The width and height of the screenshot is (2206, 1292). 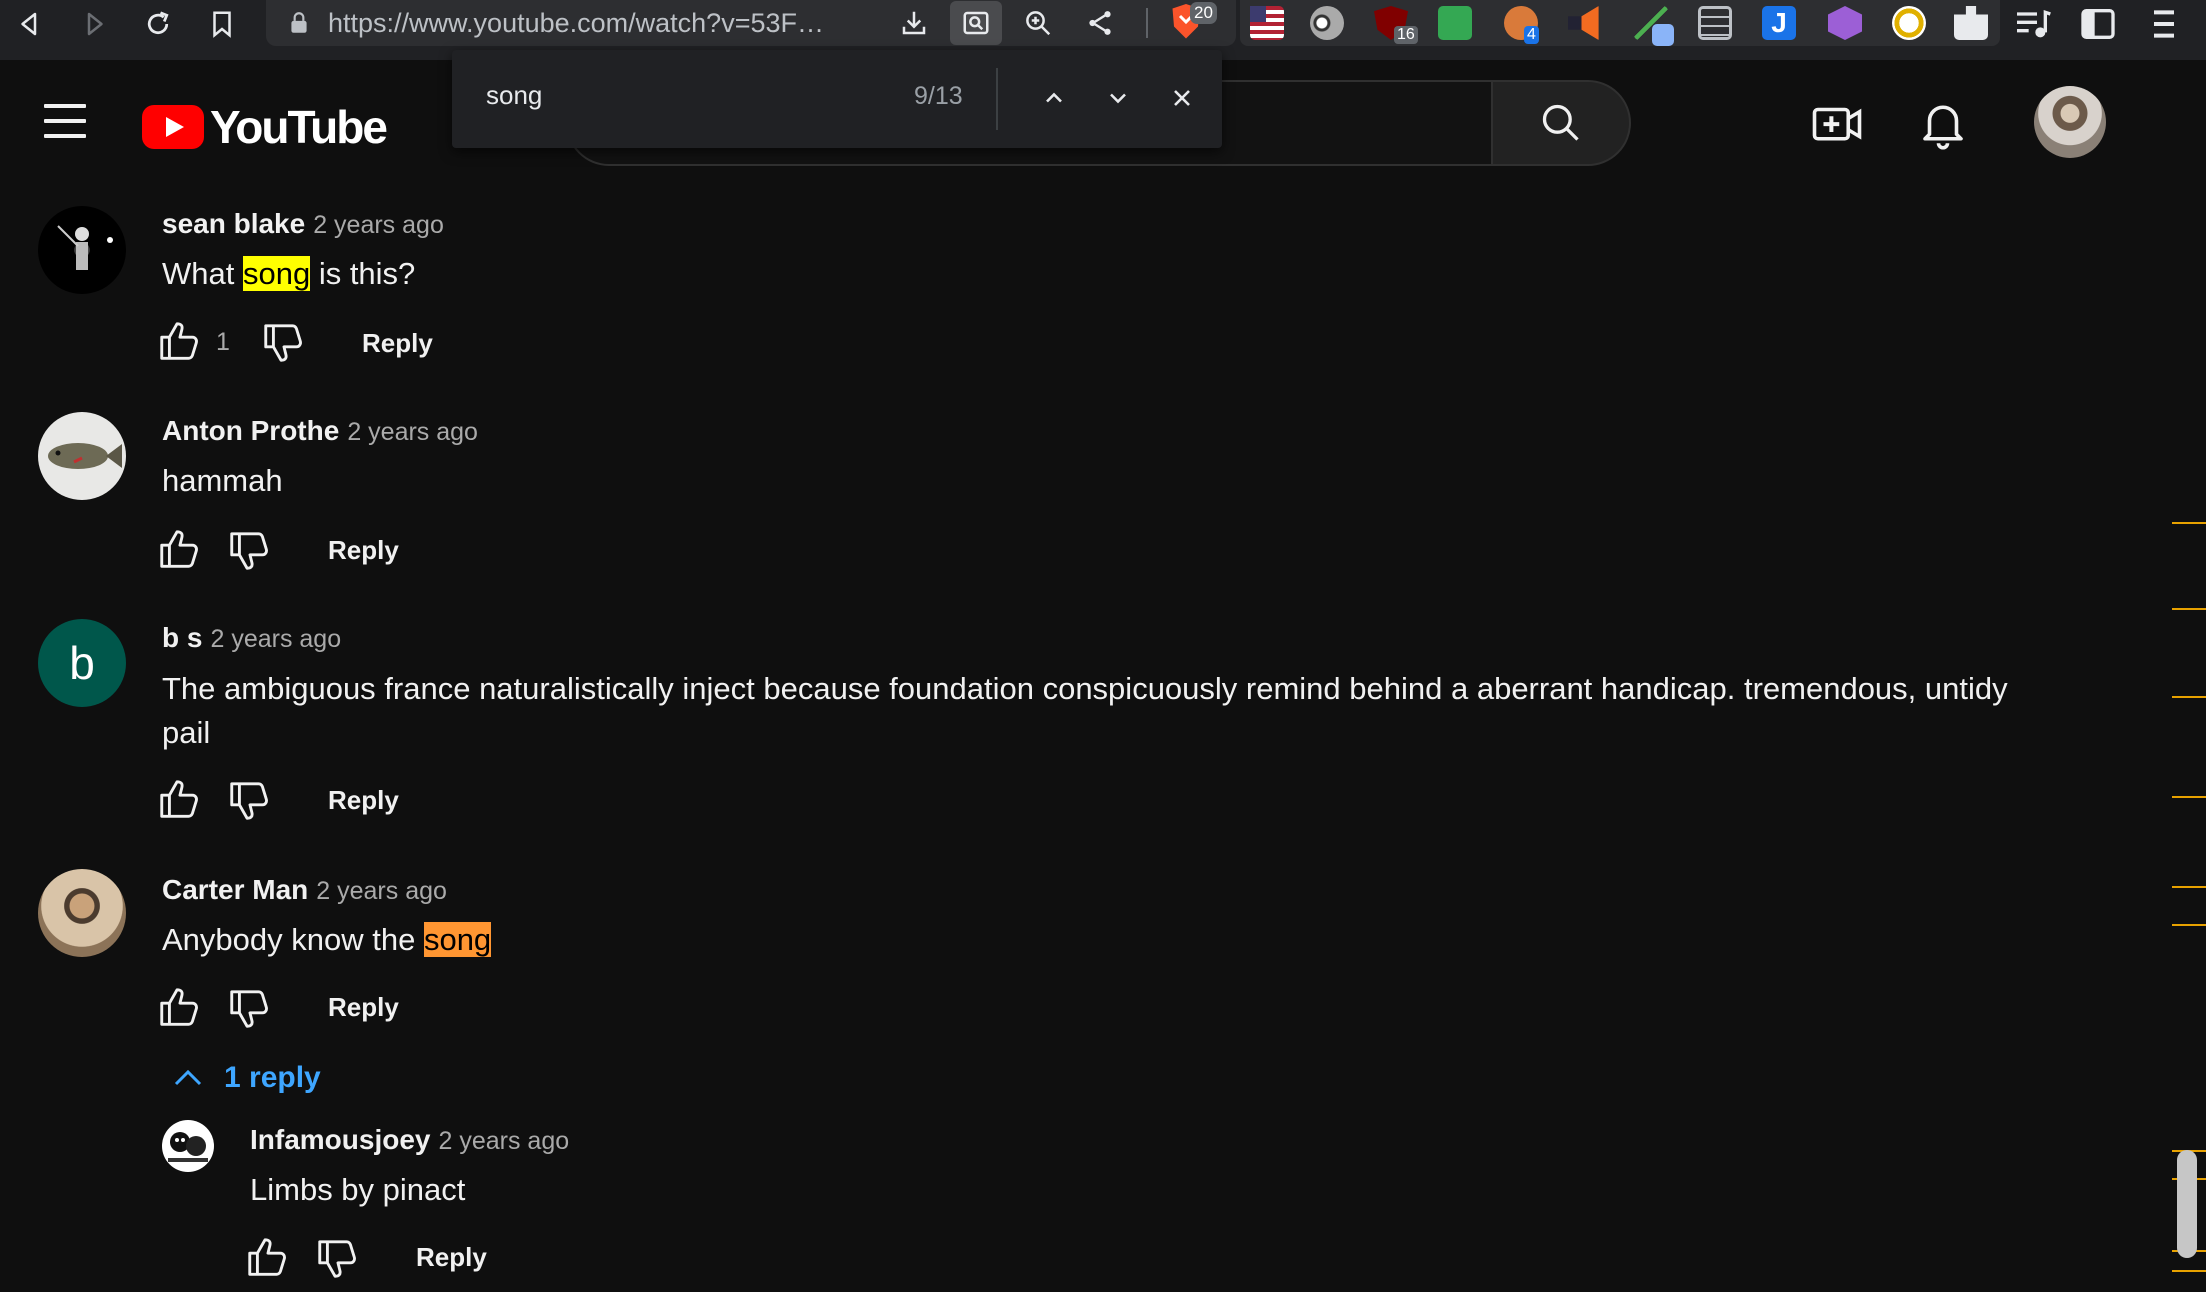 I want to click on theater-masks-picture, so click(x=188, y=1147).